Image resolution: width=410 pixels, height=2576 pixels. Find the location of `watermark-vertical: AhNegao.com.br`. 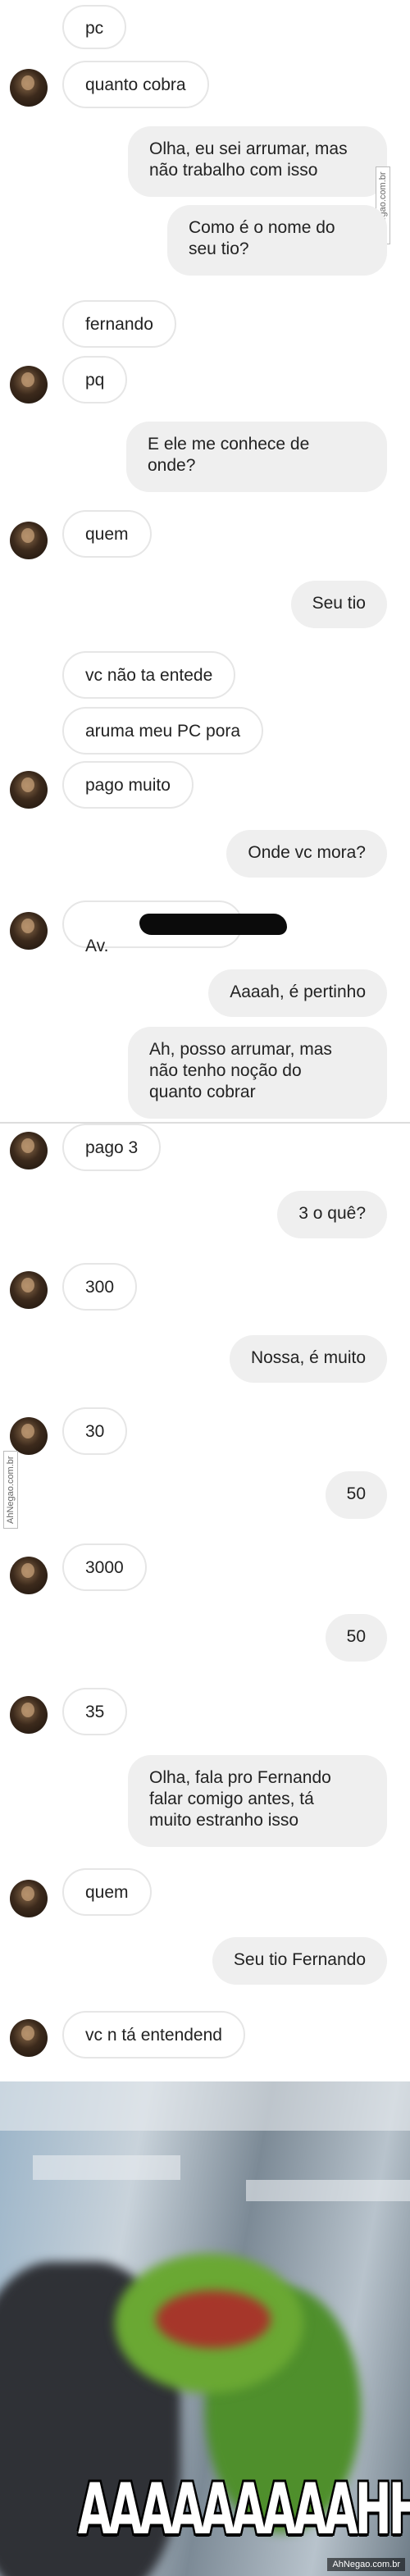

watermark-vertical: AhNegao.com.br is located at coordinates (10, 1490).